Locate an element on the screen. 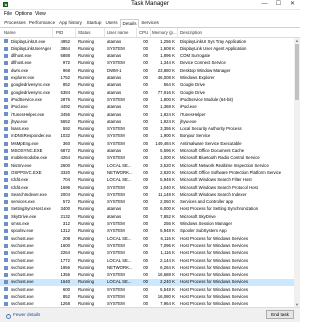 The width and height of the screenshot is (320, 322). tab-details: Details is located at coordinates (129, 23).